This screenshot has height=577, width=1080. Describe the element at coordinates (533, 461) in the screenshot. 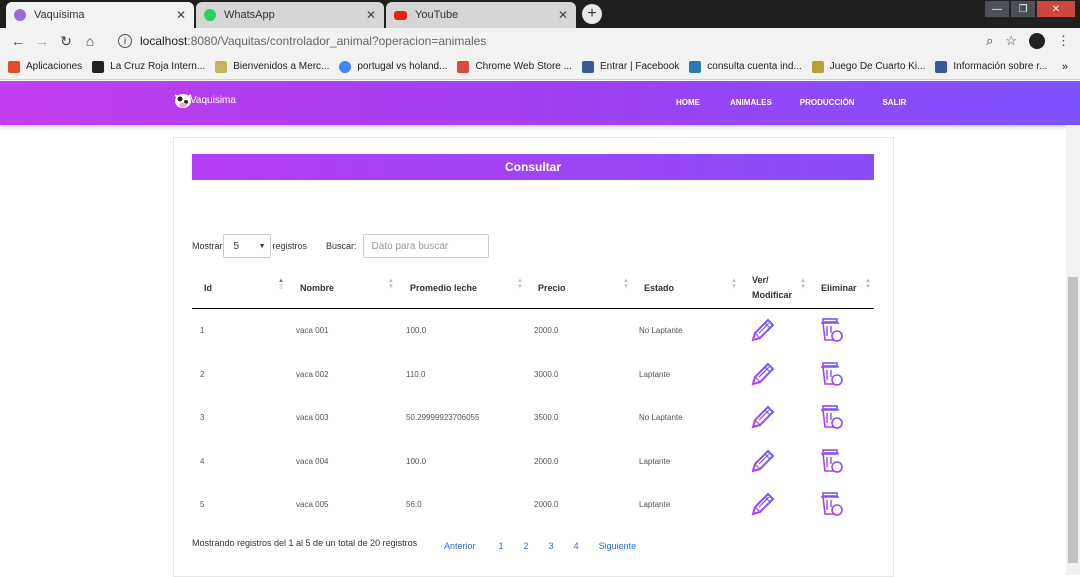

I see `table-row: 4 vaca 004 100.0 2000.0 Laptante` at that location.